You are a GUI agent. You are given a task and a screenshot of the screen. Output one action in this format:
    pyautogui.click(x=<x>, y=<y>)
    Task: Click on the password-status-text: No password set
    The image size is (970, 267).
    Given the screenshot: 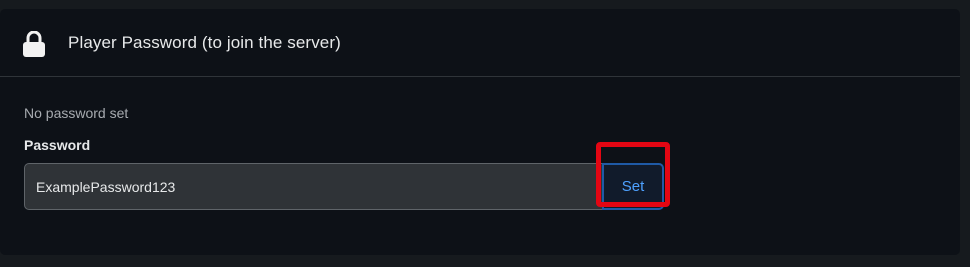 What is the action you would take?
    pyautogui.click(x=76, y=113)
    